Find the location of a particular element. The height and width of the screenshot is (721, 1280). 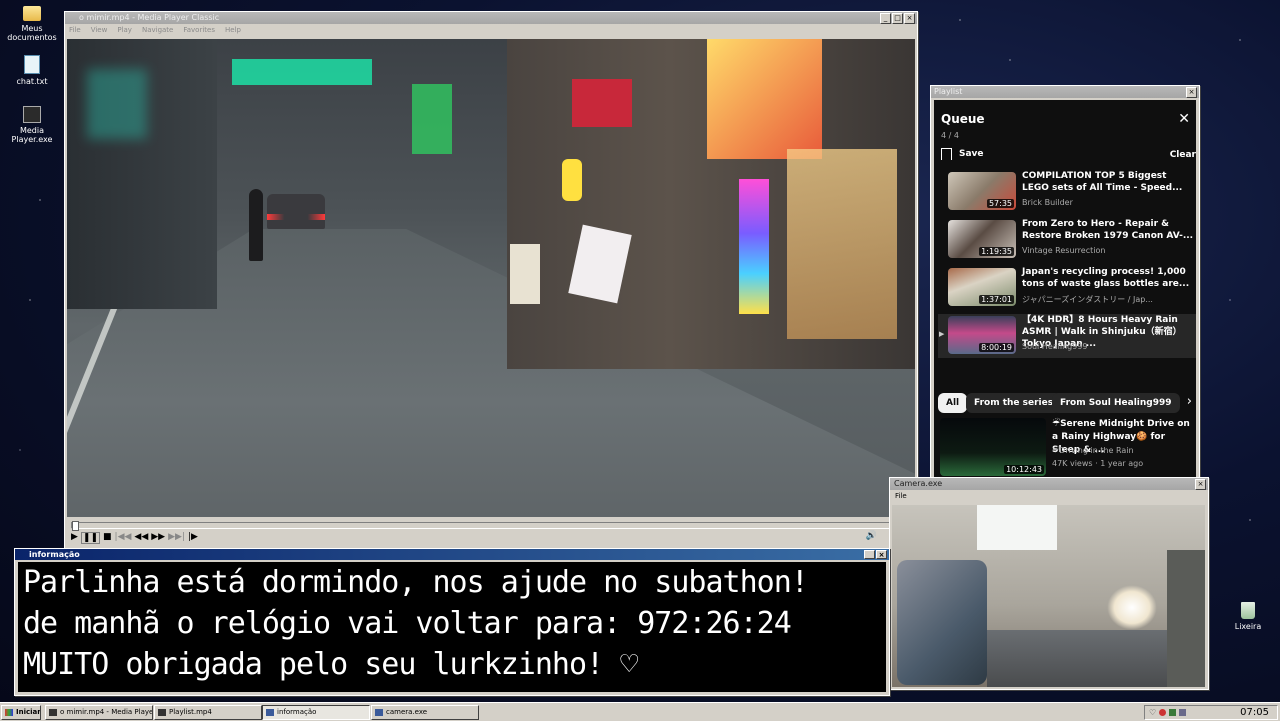

stop-icon: ■ is located at coordinates (107, 538).